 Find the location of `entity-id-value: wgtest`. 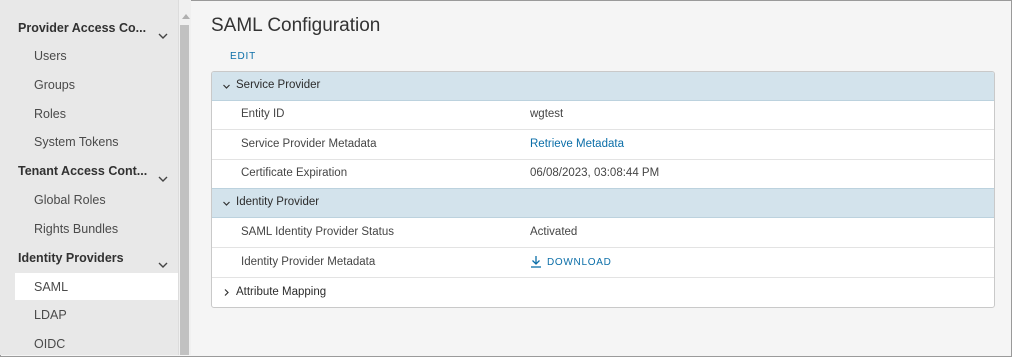

entity-id-value: wgtest is located at coordinates (547, 114).